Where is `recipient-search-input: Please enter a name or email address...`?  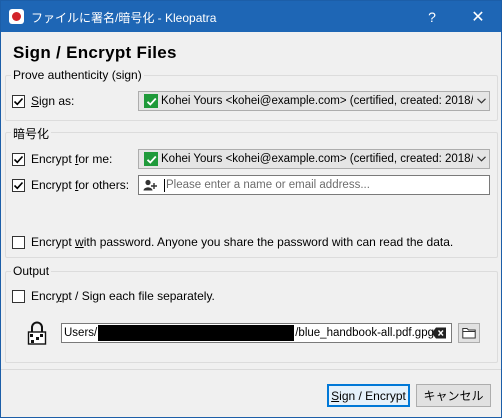 recipient-search-input: Please enter a name or email address... is located at coordinates (314, 185).